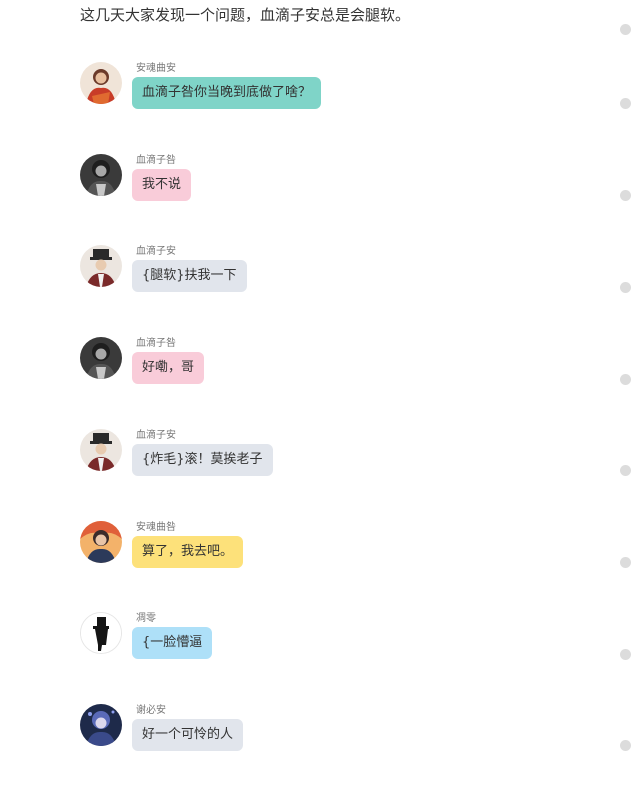 The image size is (640, 785). What do you see at coordinates (340, 642) in the screenshot?
I see `chat-message: 凋零 {一脸懵逼` at bounding box center [340, 642].